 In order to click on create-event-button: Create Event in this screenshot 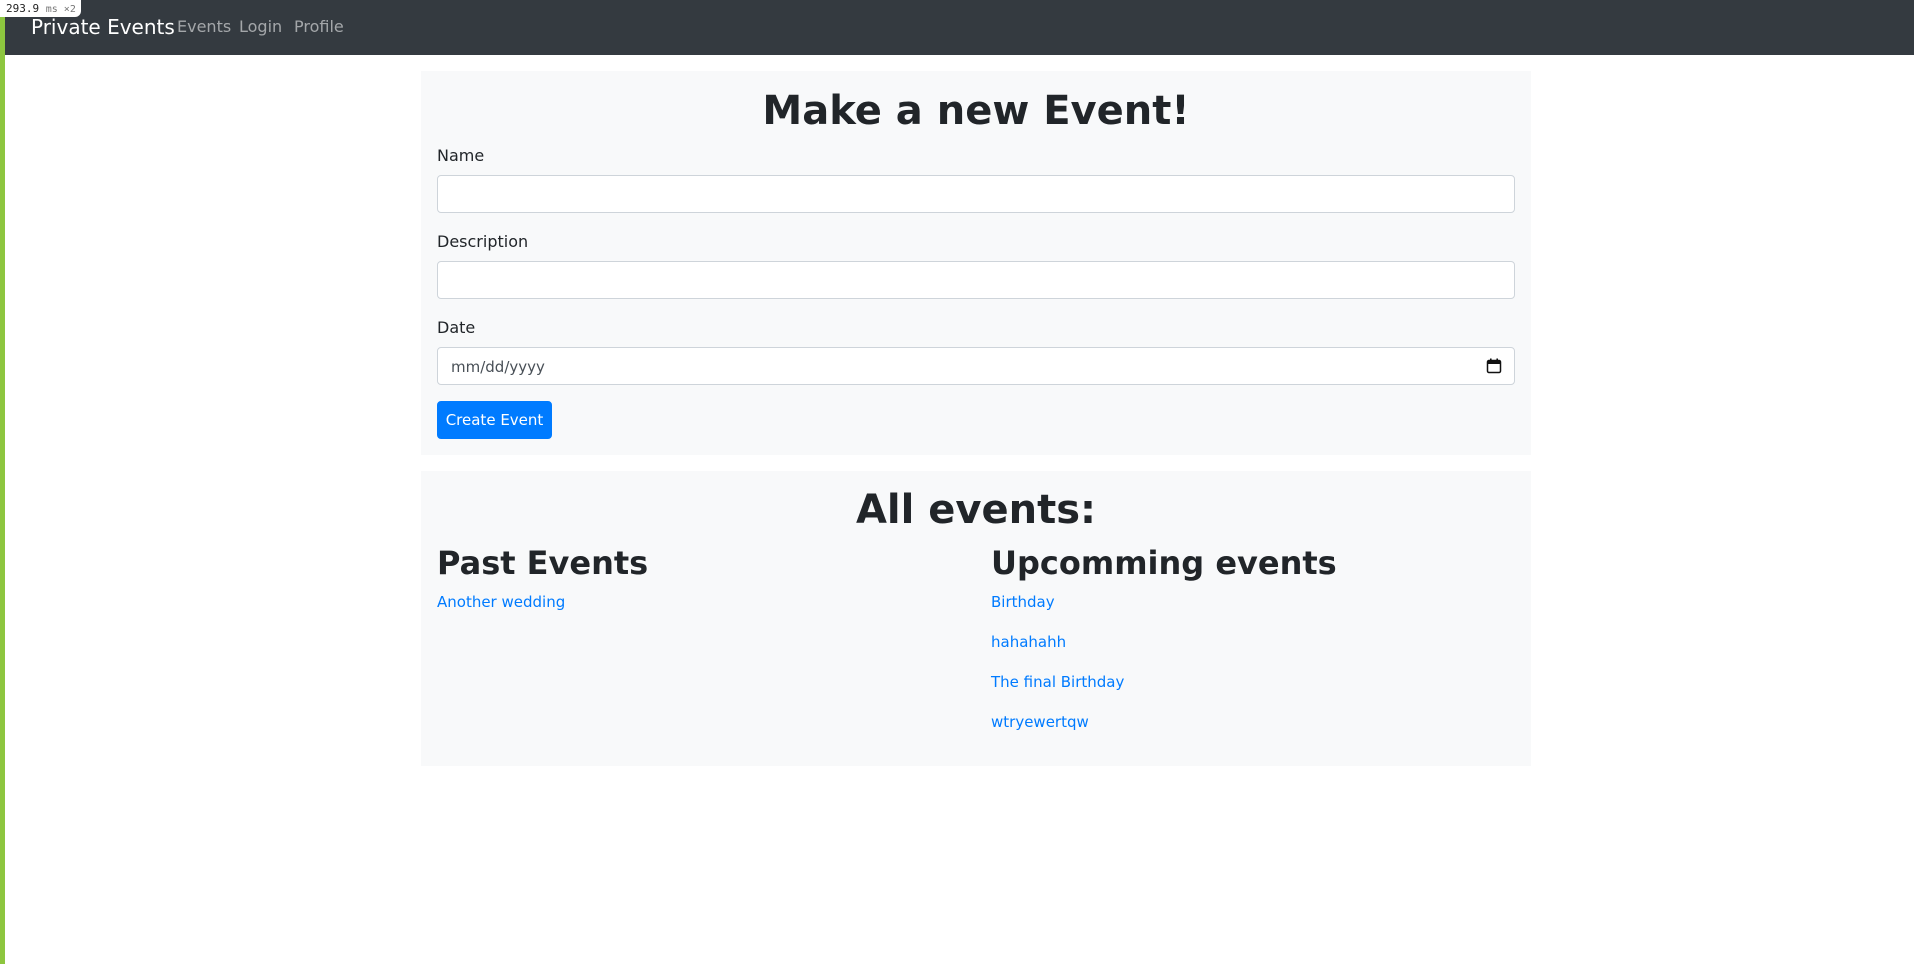, I will do `click(494, 420)`.